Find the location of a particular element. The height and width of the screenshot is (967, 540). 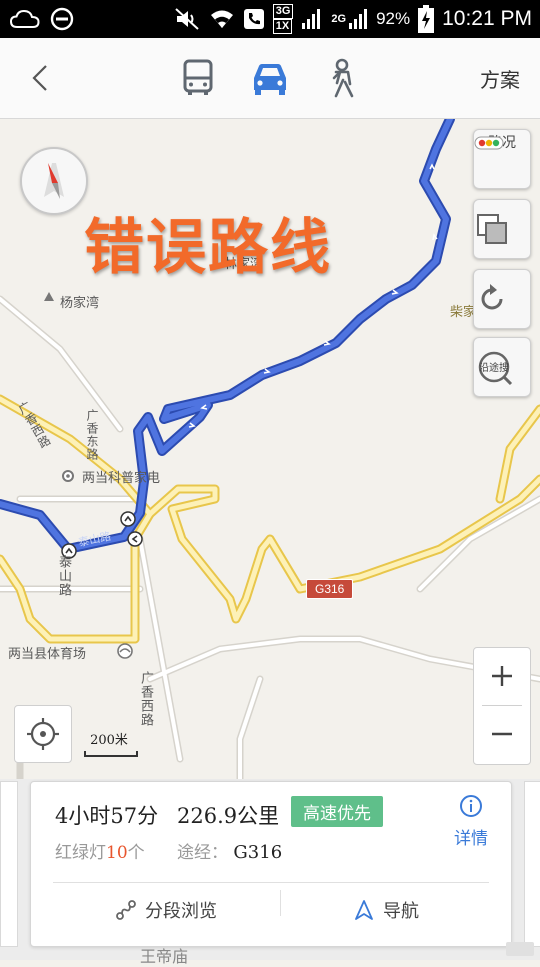

zoom-control is located at coordinates (502, 706).